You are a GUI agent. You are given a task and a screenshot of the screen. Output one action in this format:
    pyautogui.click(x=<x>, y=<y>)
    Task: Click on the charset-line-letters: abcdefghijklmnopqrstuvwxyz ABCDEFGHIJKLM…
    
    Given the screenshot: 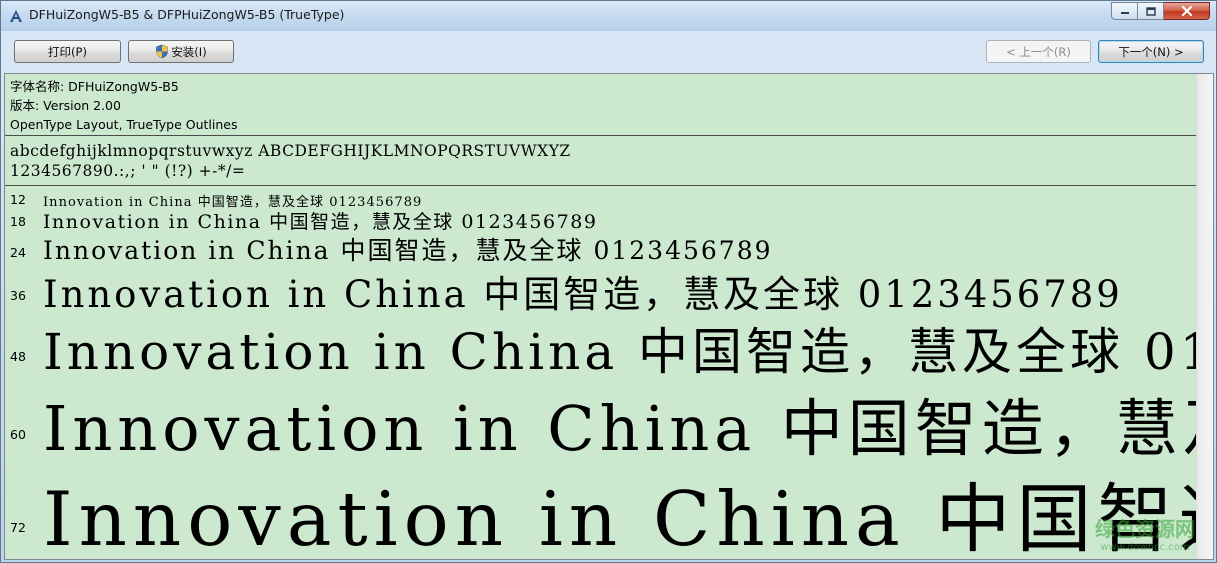 What is the action you would take?
    pyautogui.click(x=290, y=151)
    